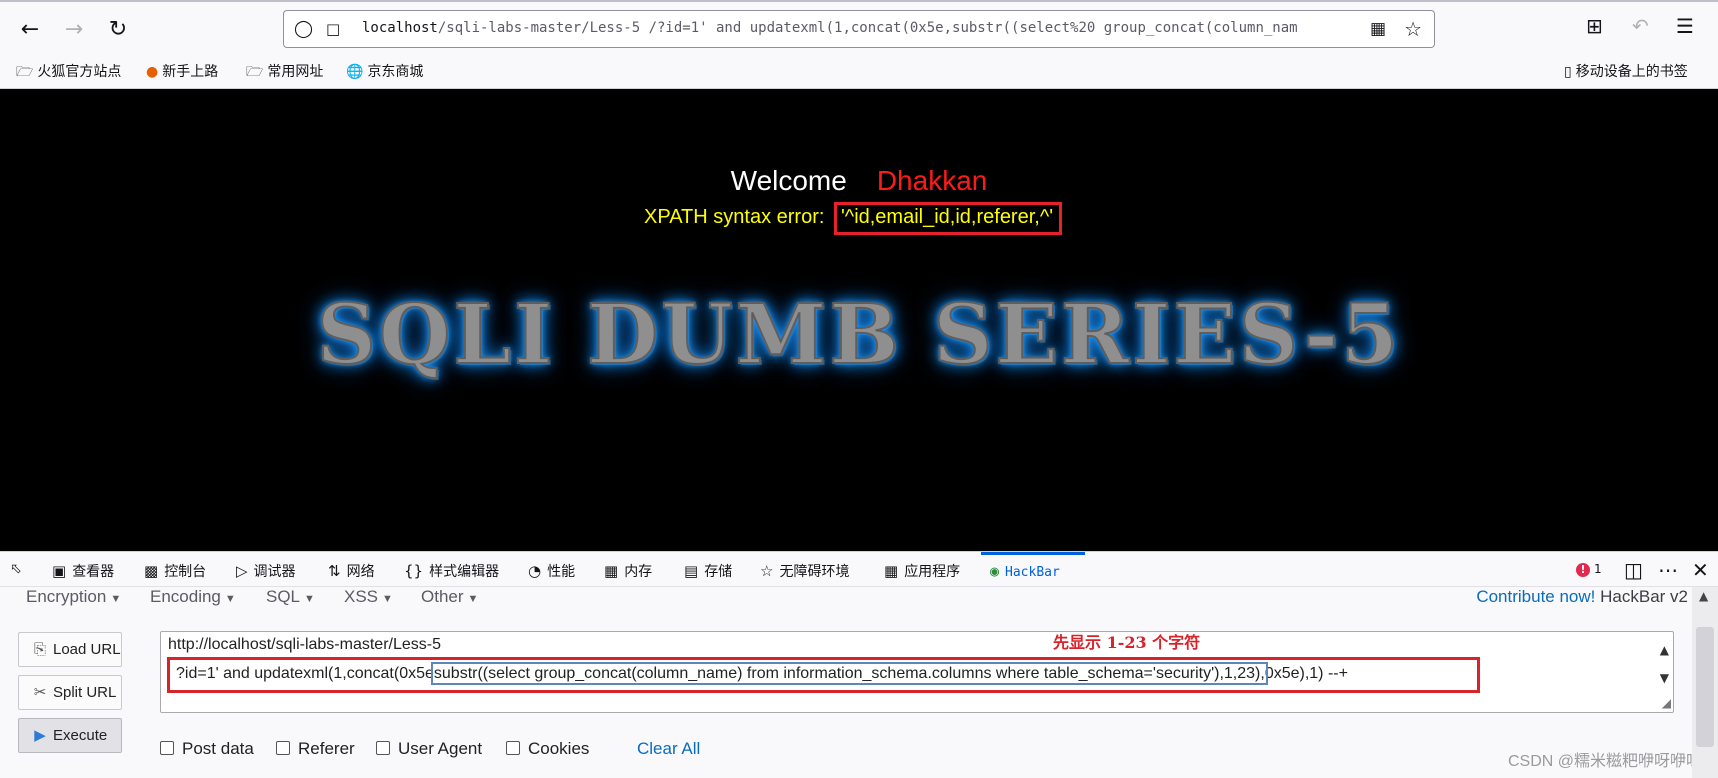  Describe the element at coordinates (152, 72) in the screenshot. I see `firefox-icon: ●` at that location.